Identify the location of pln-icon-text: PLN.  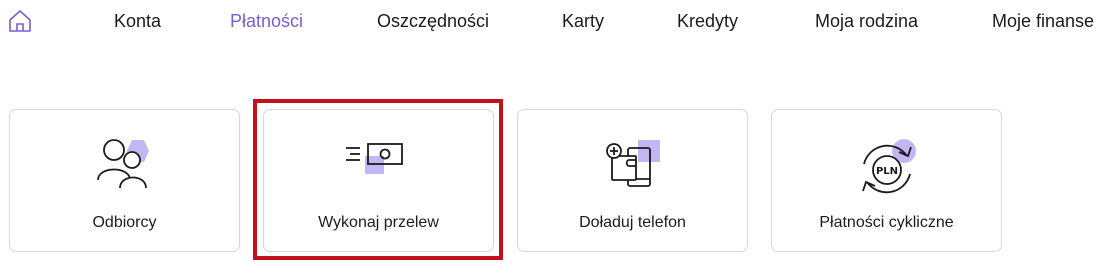
(886, 171).